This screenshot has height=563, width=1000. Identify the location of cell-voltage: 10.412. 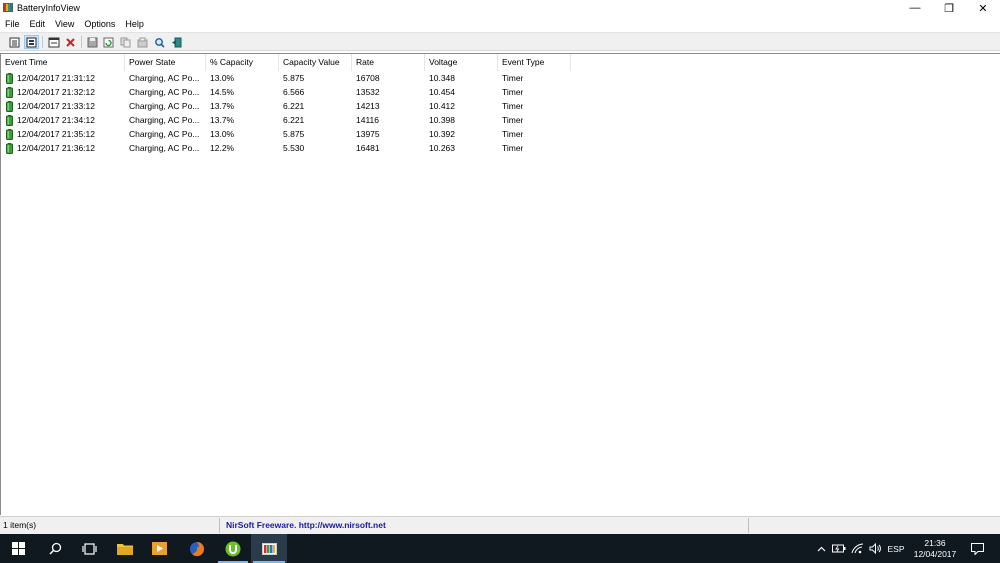
(442, 106).